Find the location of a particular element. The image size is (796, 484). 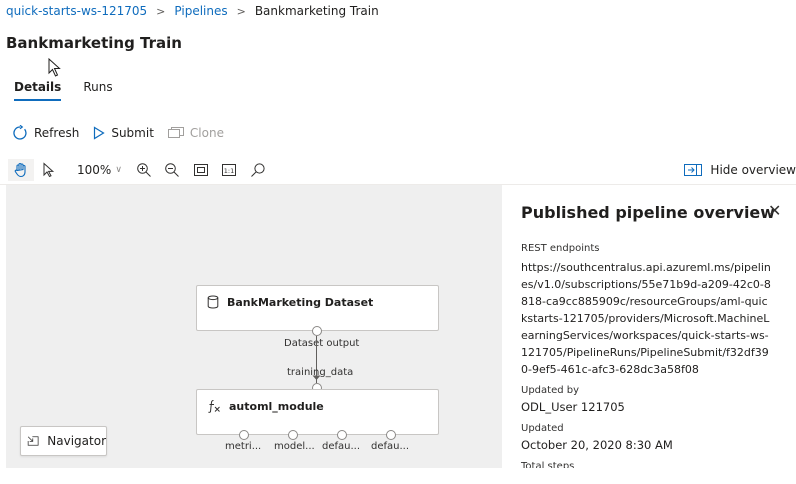

pointer-select-icon is located at coordinates (49, 170).